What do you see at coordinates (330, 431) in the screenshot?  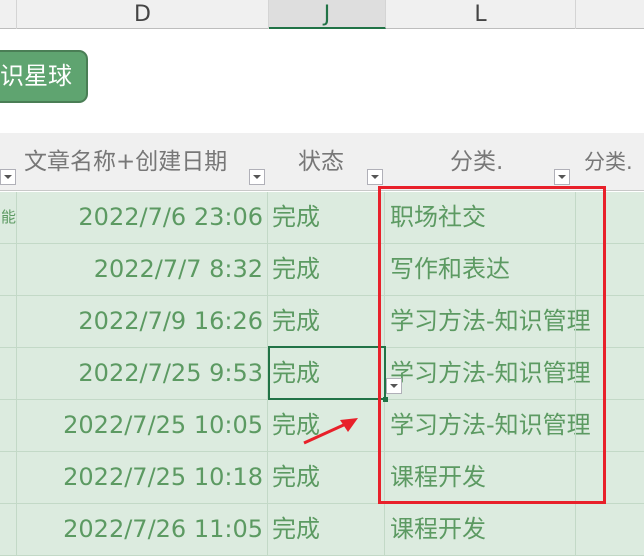 I see `red-arrow-annotation` at bounding box center [330, 431].